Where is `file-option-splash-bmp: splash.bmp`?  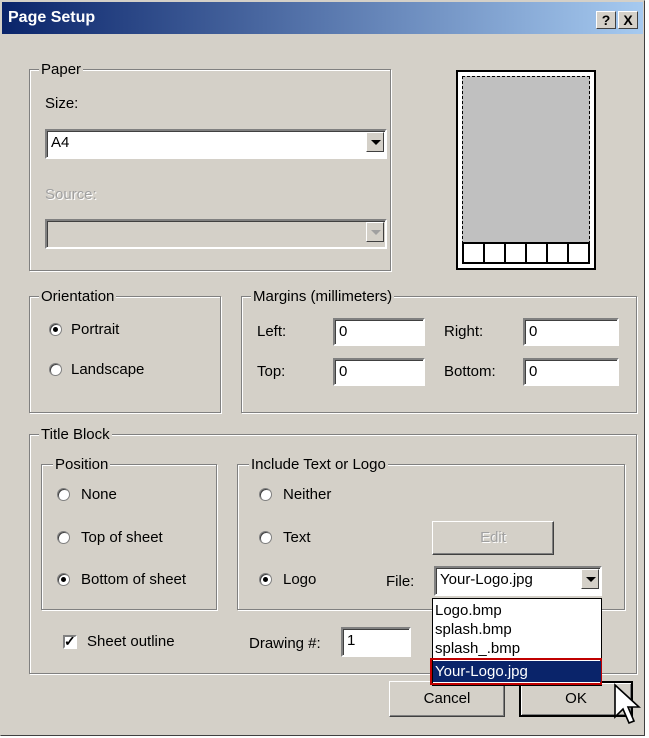 file-option-splash-bmp: splash.bmp is located at coordinates (473, 629).